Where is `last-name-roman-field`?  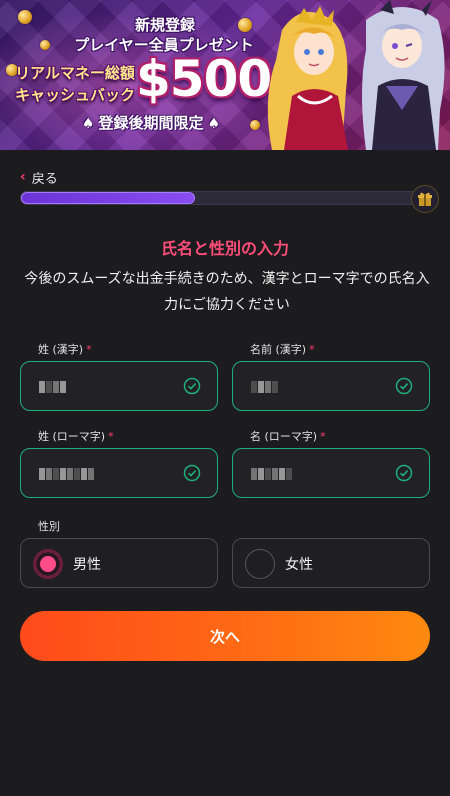
last-name-roman-field is located at coordinates (119, 473).